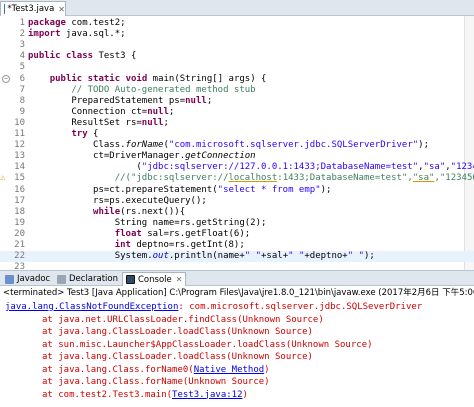 The image size is (474, 407). What do you see at coordinates (144, 145) in the screenshot?
I see `code-token: forName` at bounding box center [144, 145].